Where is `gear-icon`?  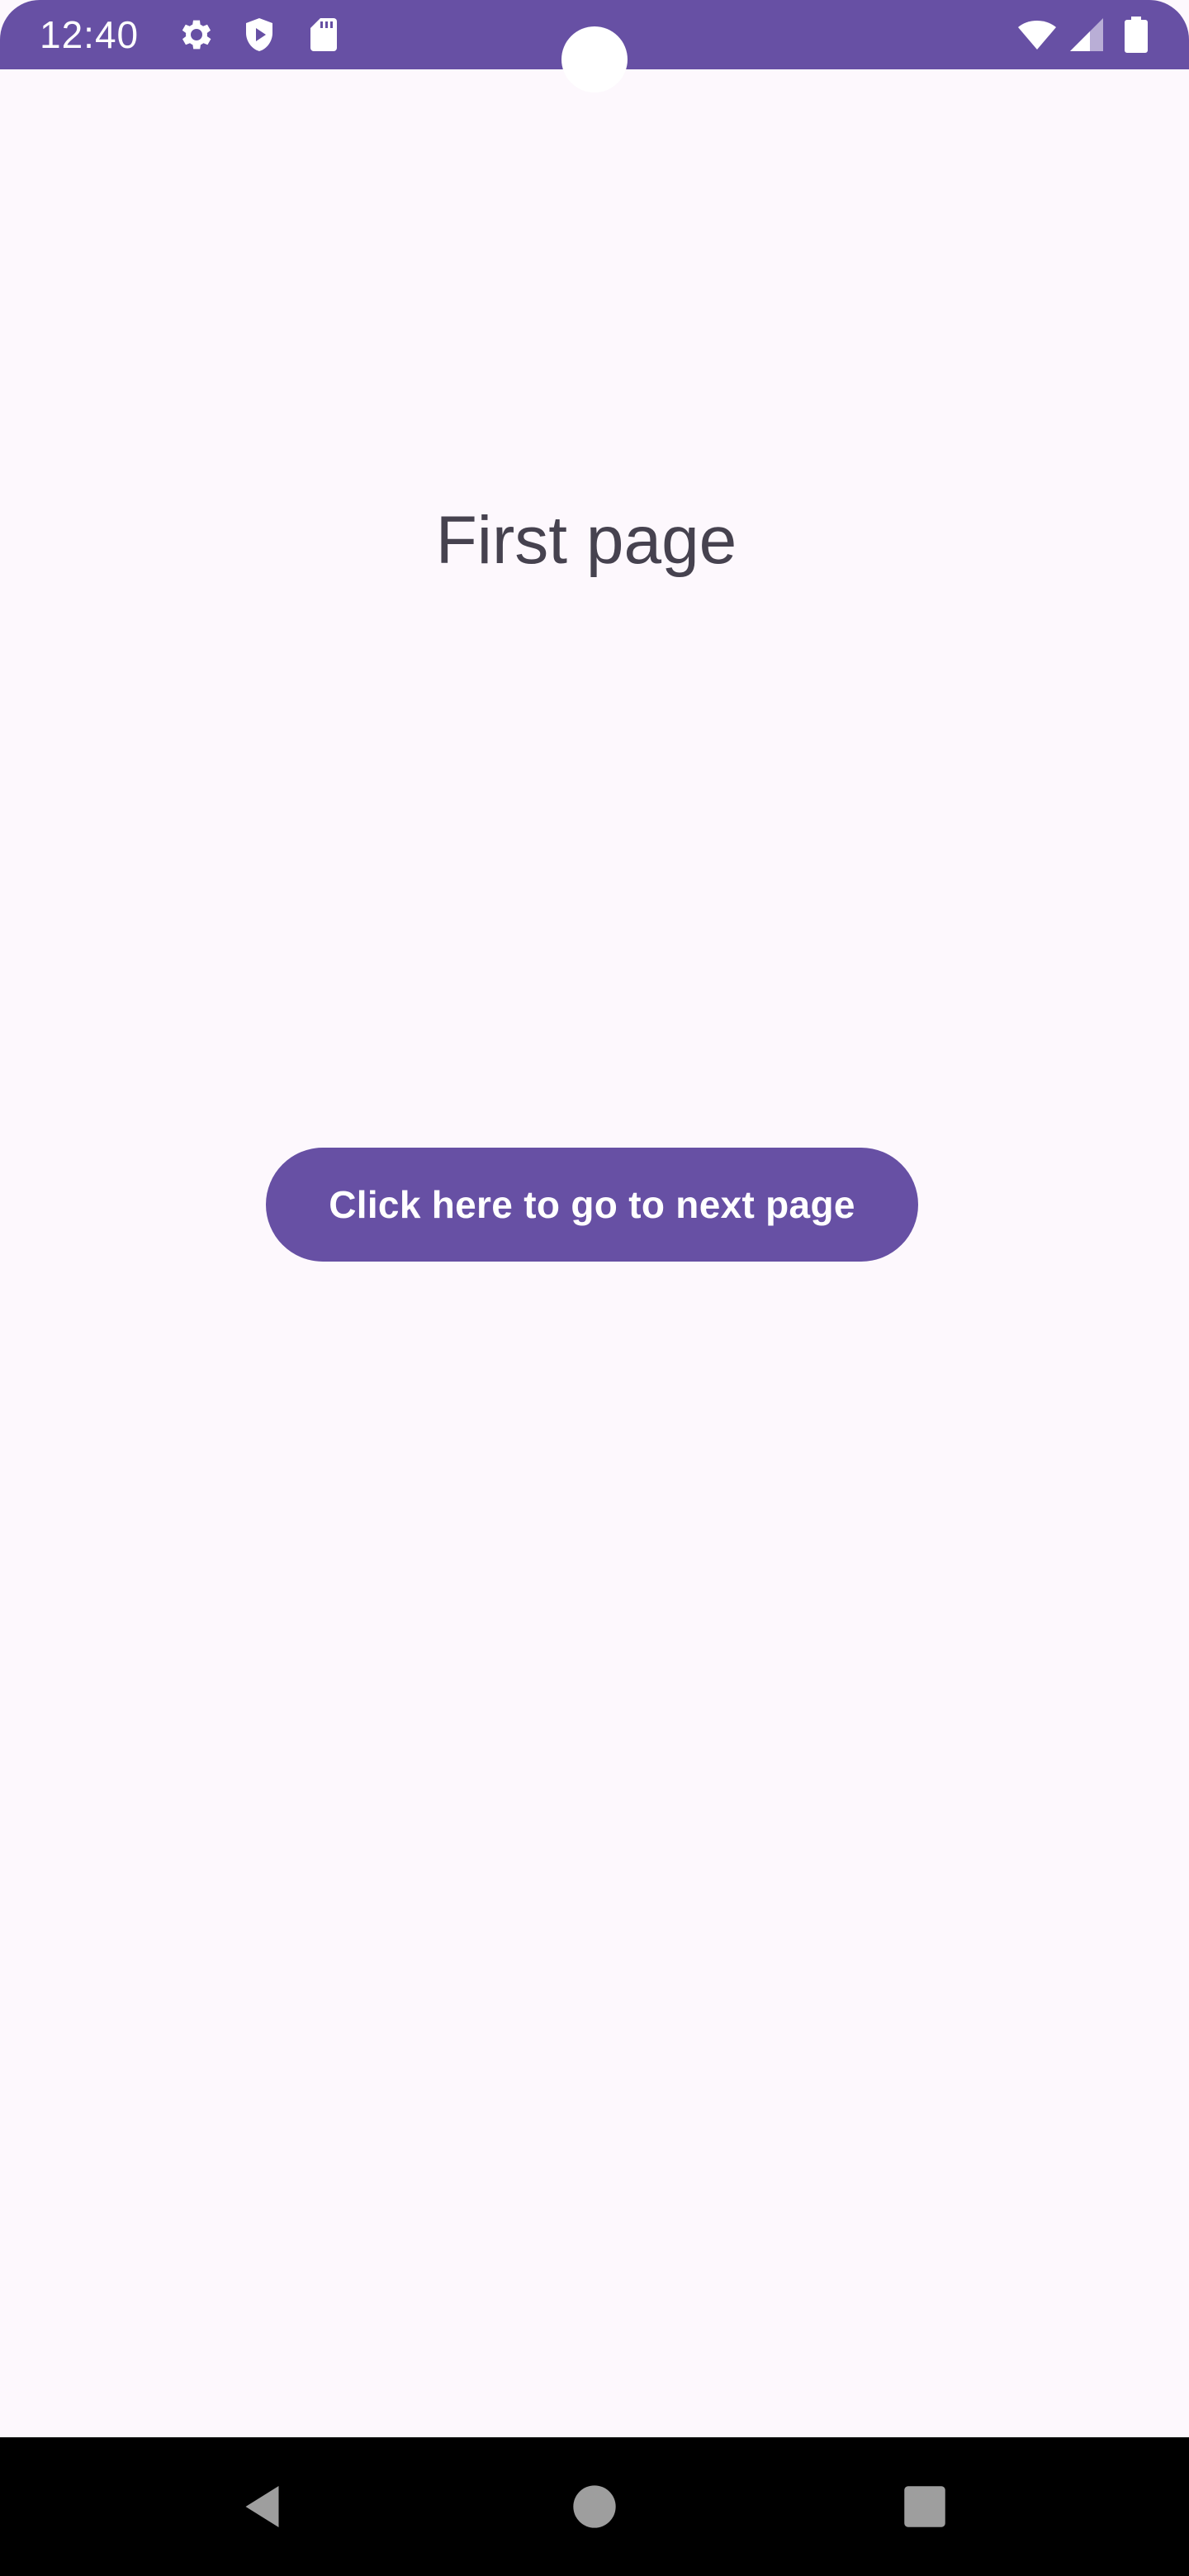 gear-icon is located at coordinates (196, 34).